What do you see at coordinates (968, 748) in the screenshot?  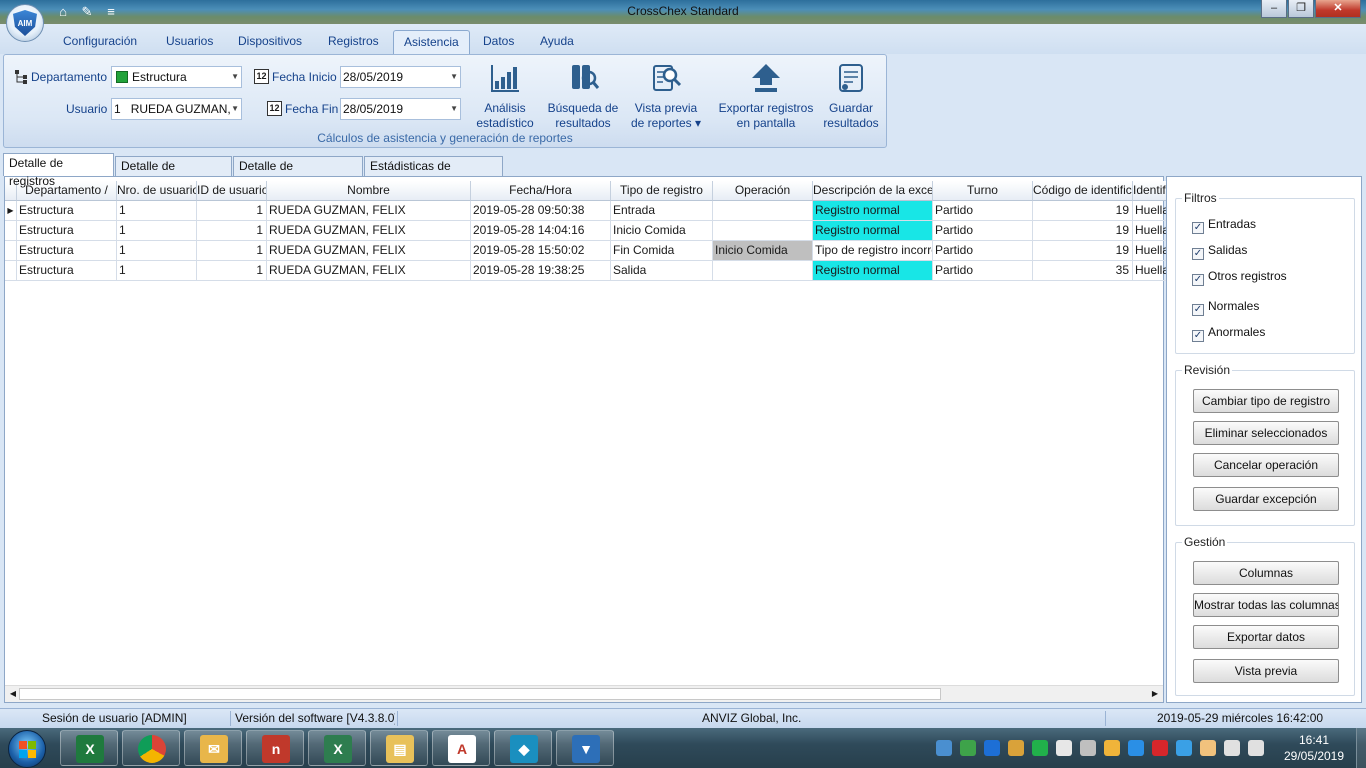 I see `tray-security-icon` at bounding box center [968, 748].